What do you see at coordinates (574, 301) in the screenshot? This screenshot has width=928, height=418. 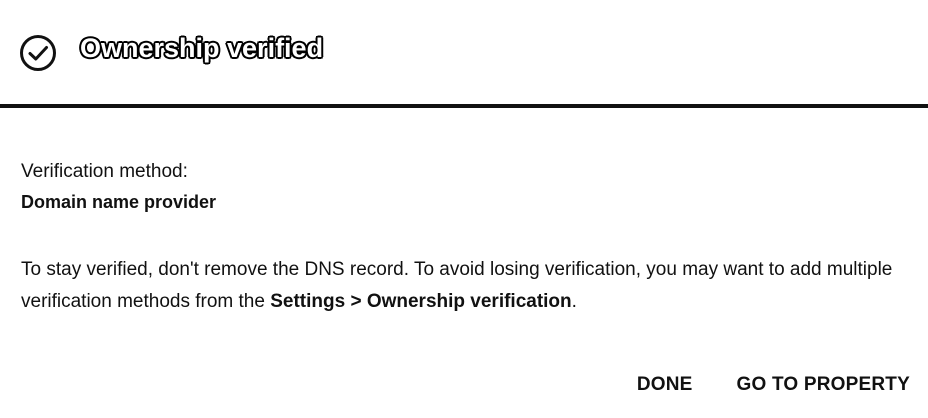 I see `info-text-after: .` at bounding box center [574, 301].